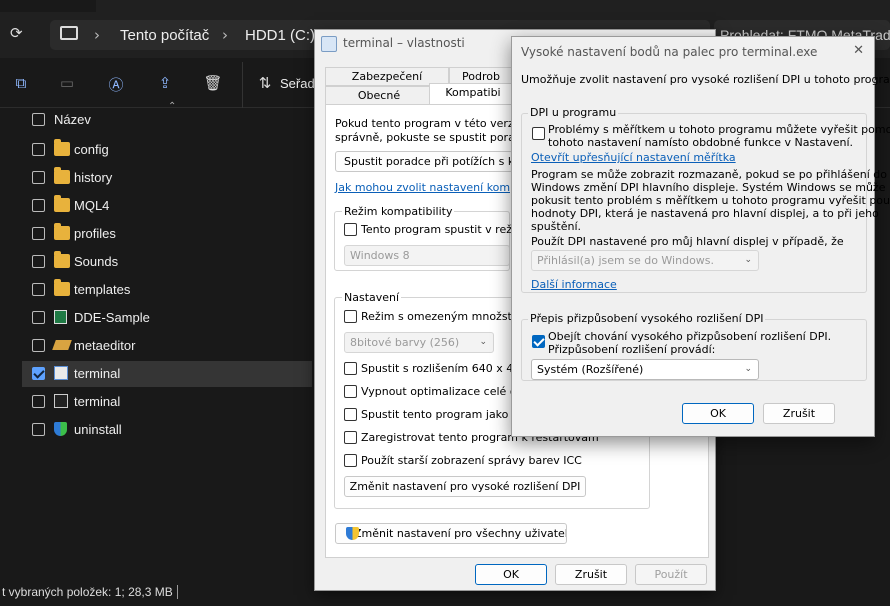 Image resolution: width=890 pixels, height=606 pixels. Describe the element at coordinates (471, 460) in the screenshot. I see `icc-label: Použít starší zobrazení správy barev ICC` at that location.